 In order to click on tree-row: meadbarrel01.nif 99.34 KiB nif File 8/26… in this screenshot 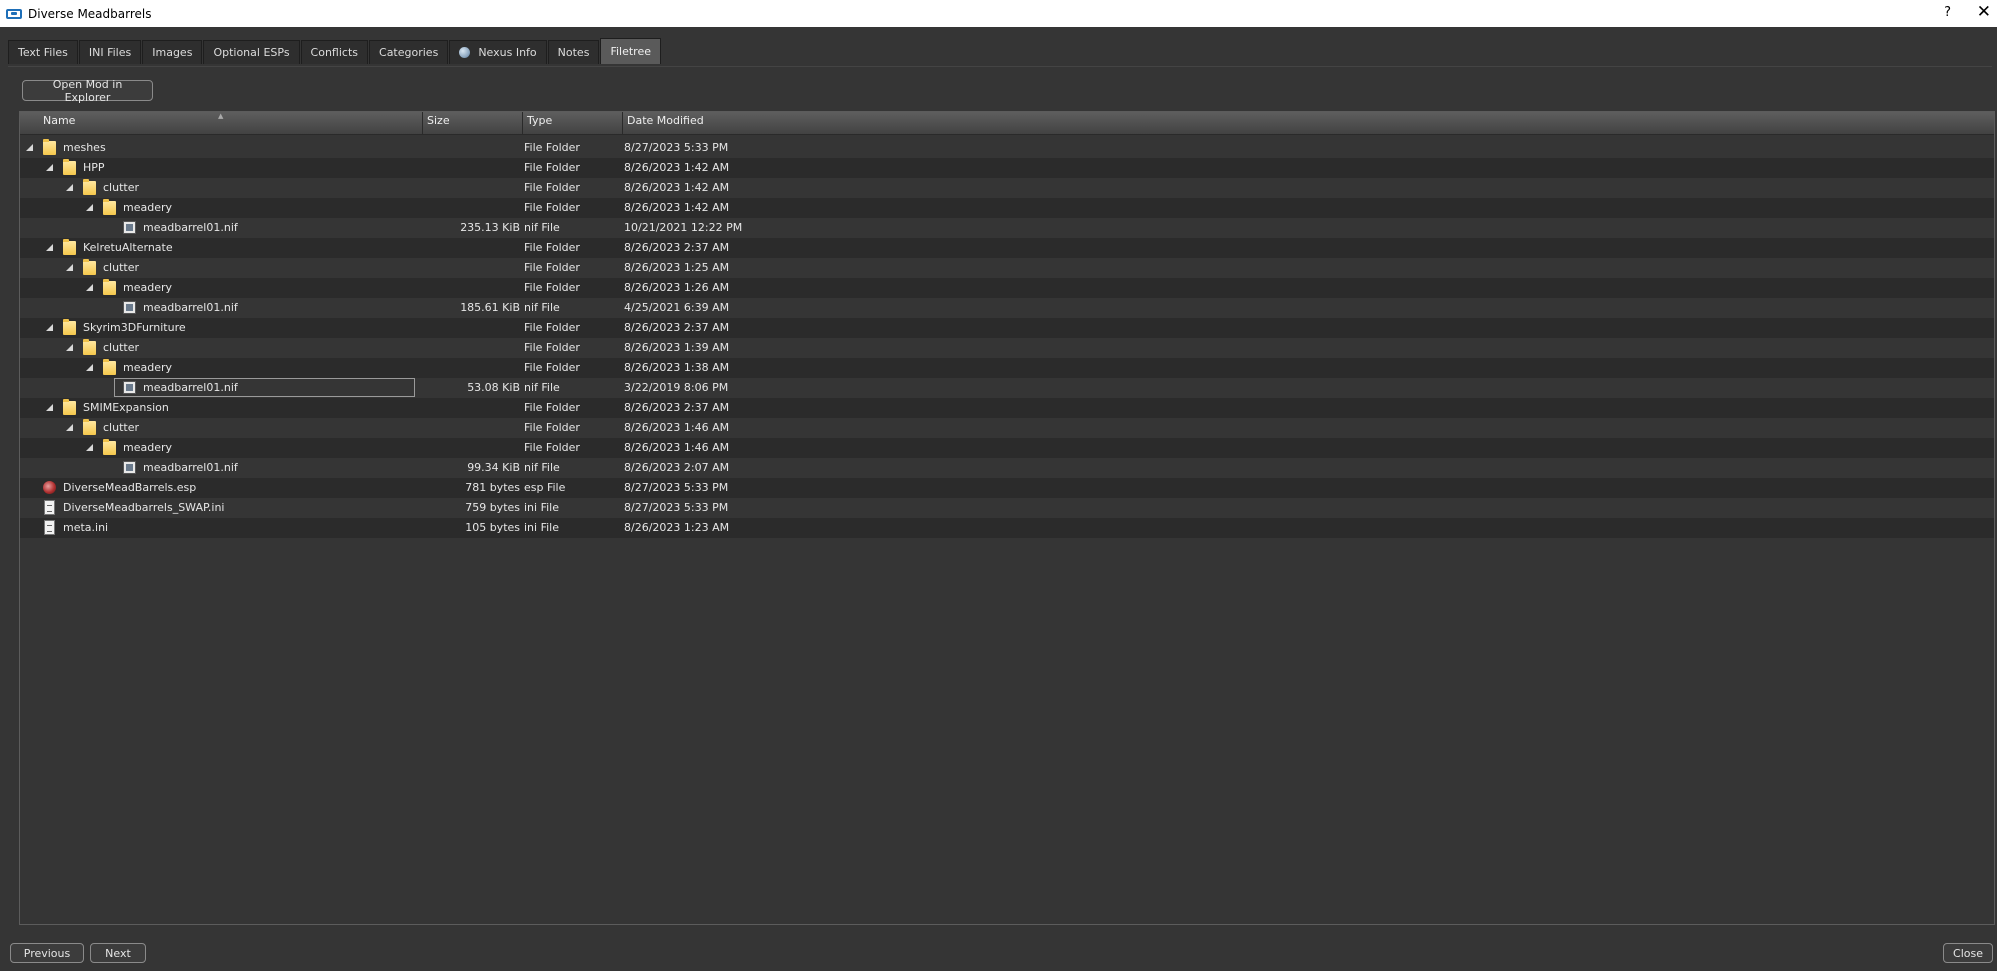, I will do `click(1007, 468)`.